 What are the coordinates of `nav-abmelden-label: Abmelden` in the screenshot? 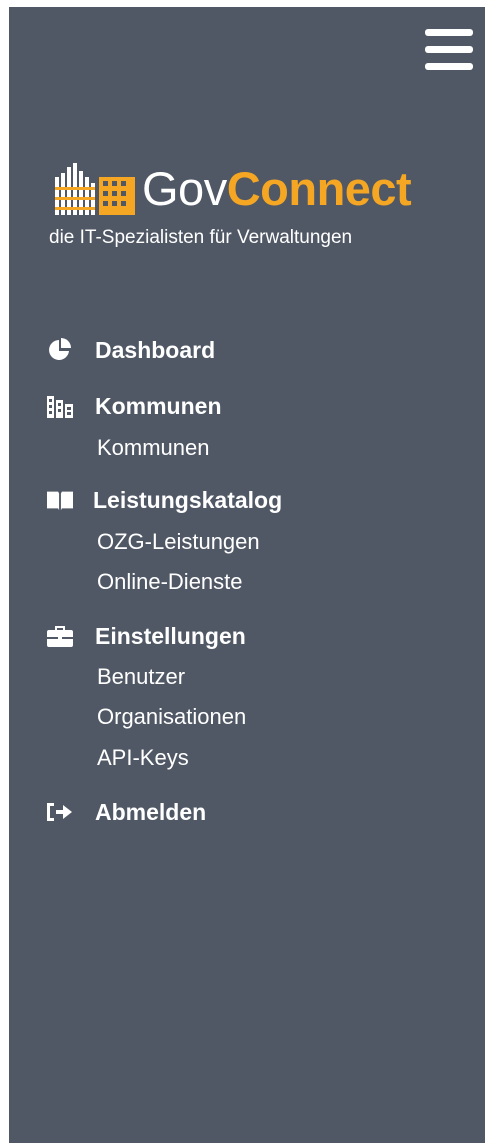 It's located at (151, 811).